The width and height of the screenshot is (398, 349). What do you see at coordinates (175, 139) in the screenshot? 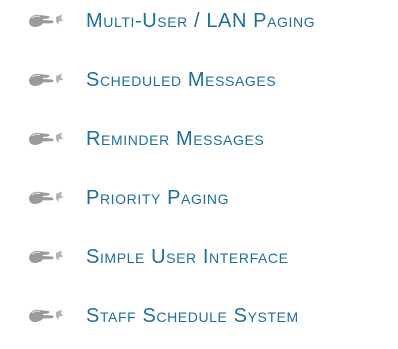
I see `feature-link-reminder-messages: Reminder Messages` at bounding box center [175, 139].